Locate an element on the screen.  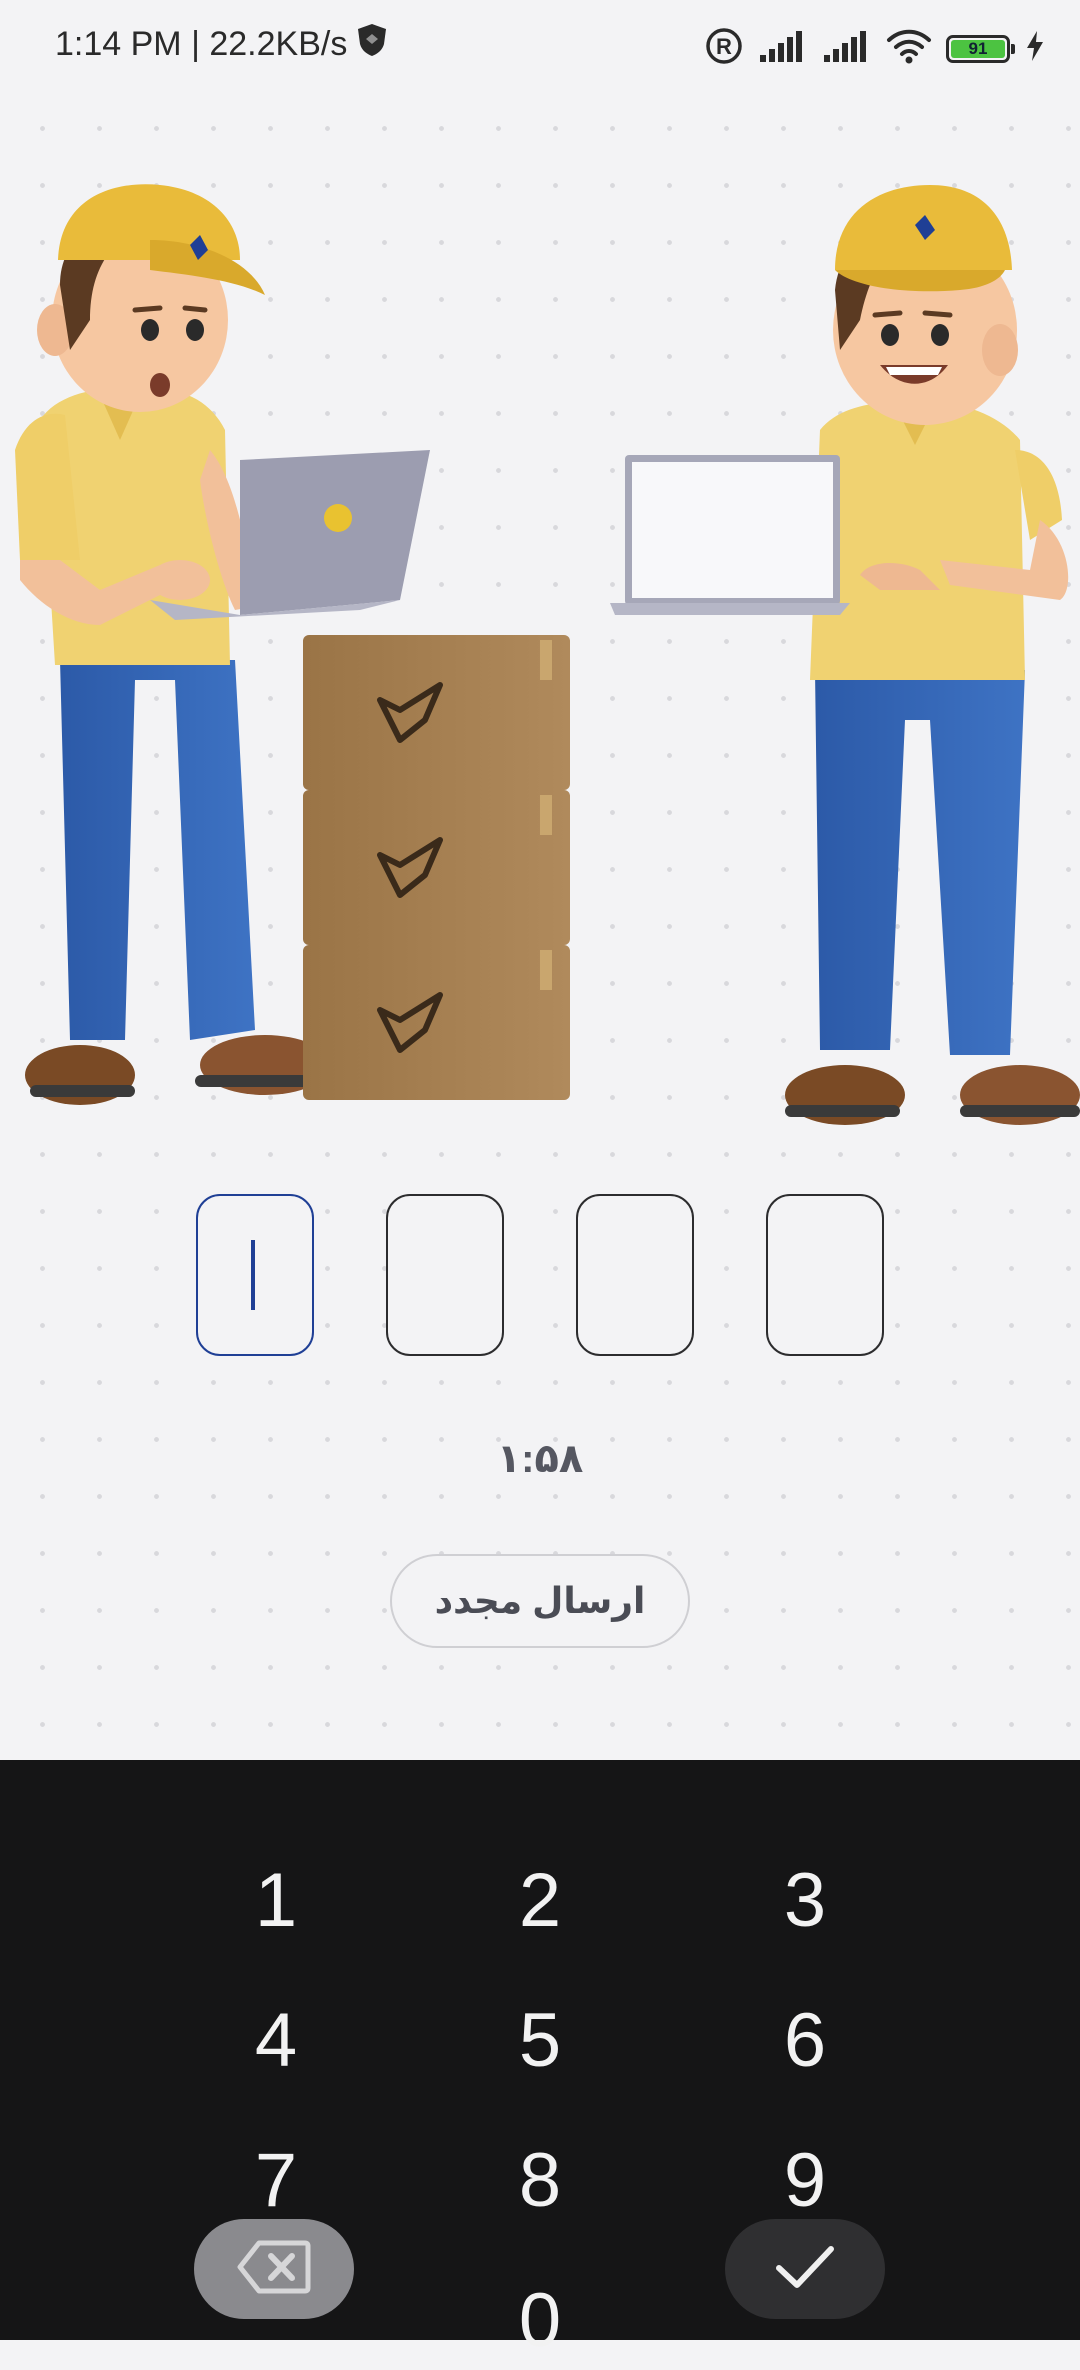
check-icon is located at coordinates (805, 2269).